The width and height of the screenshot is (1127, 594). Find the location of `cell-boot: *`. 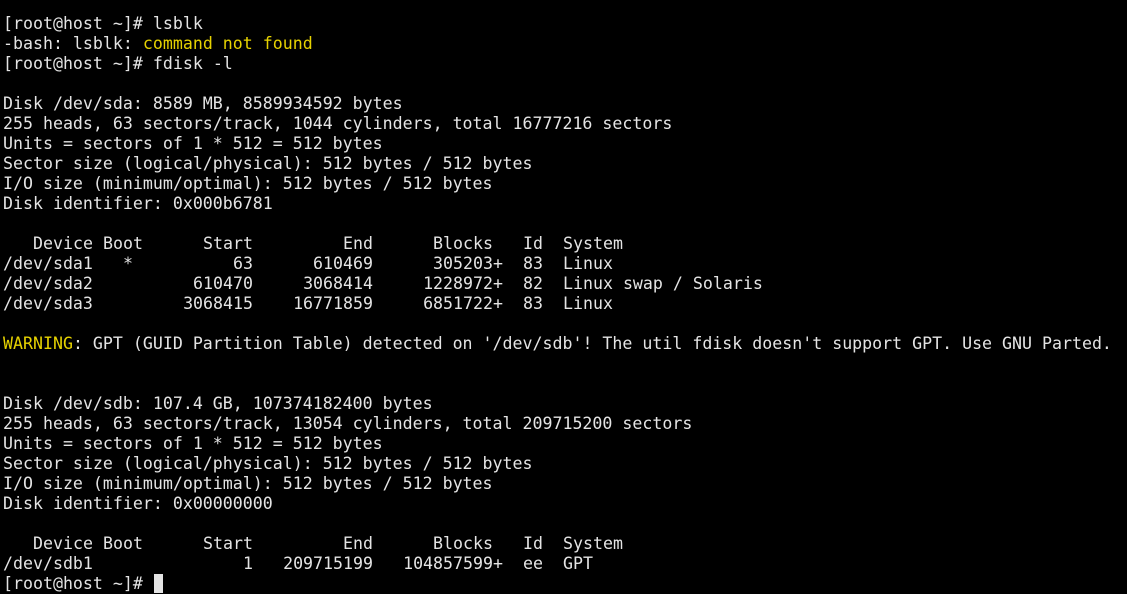

cell-boot: * is located at coordinates (128, 263).